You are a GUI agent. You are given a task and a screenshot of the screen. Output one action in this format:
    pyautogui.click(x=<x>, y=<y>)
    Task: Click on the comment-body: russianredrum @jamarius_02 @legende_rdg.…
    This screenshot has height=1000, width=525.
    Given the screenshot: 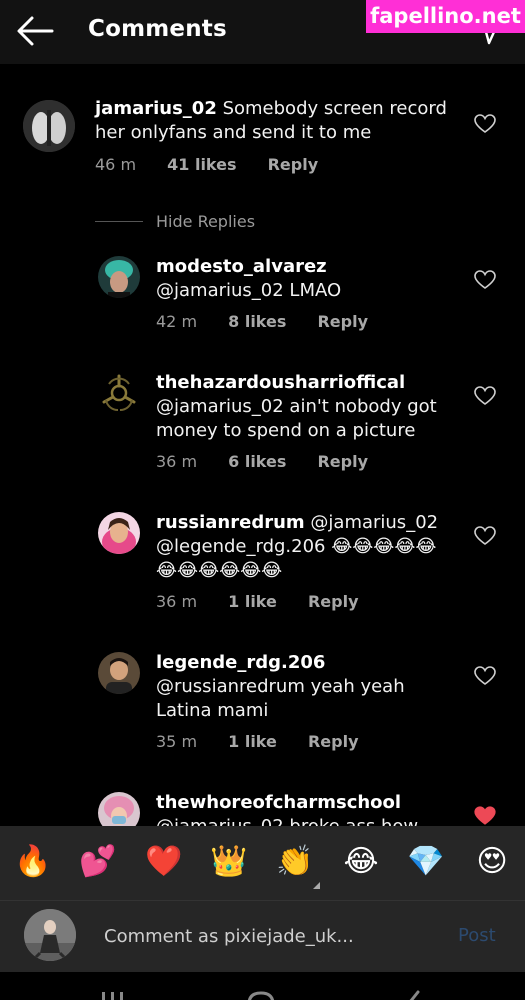 What is the action you would take?
    pyautogui.click(x=306, y=547)
    